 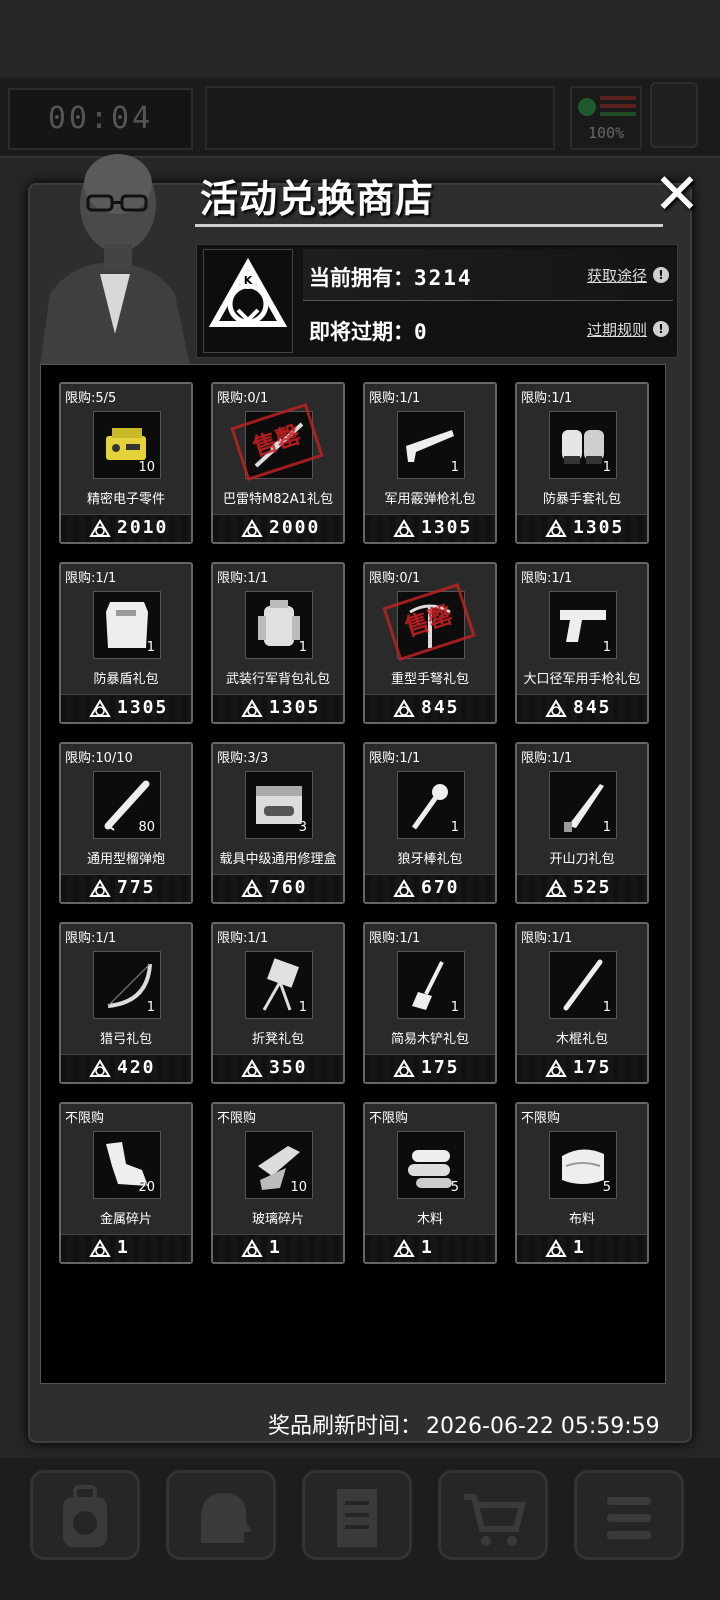 I want to click on shop-item-card: 不限购 5 布料 1, so click(x=582, y=1183).